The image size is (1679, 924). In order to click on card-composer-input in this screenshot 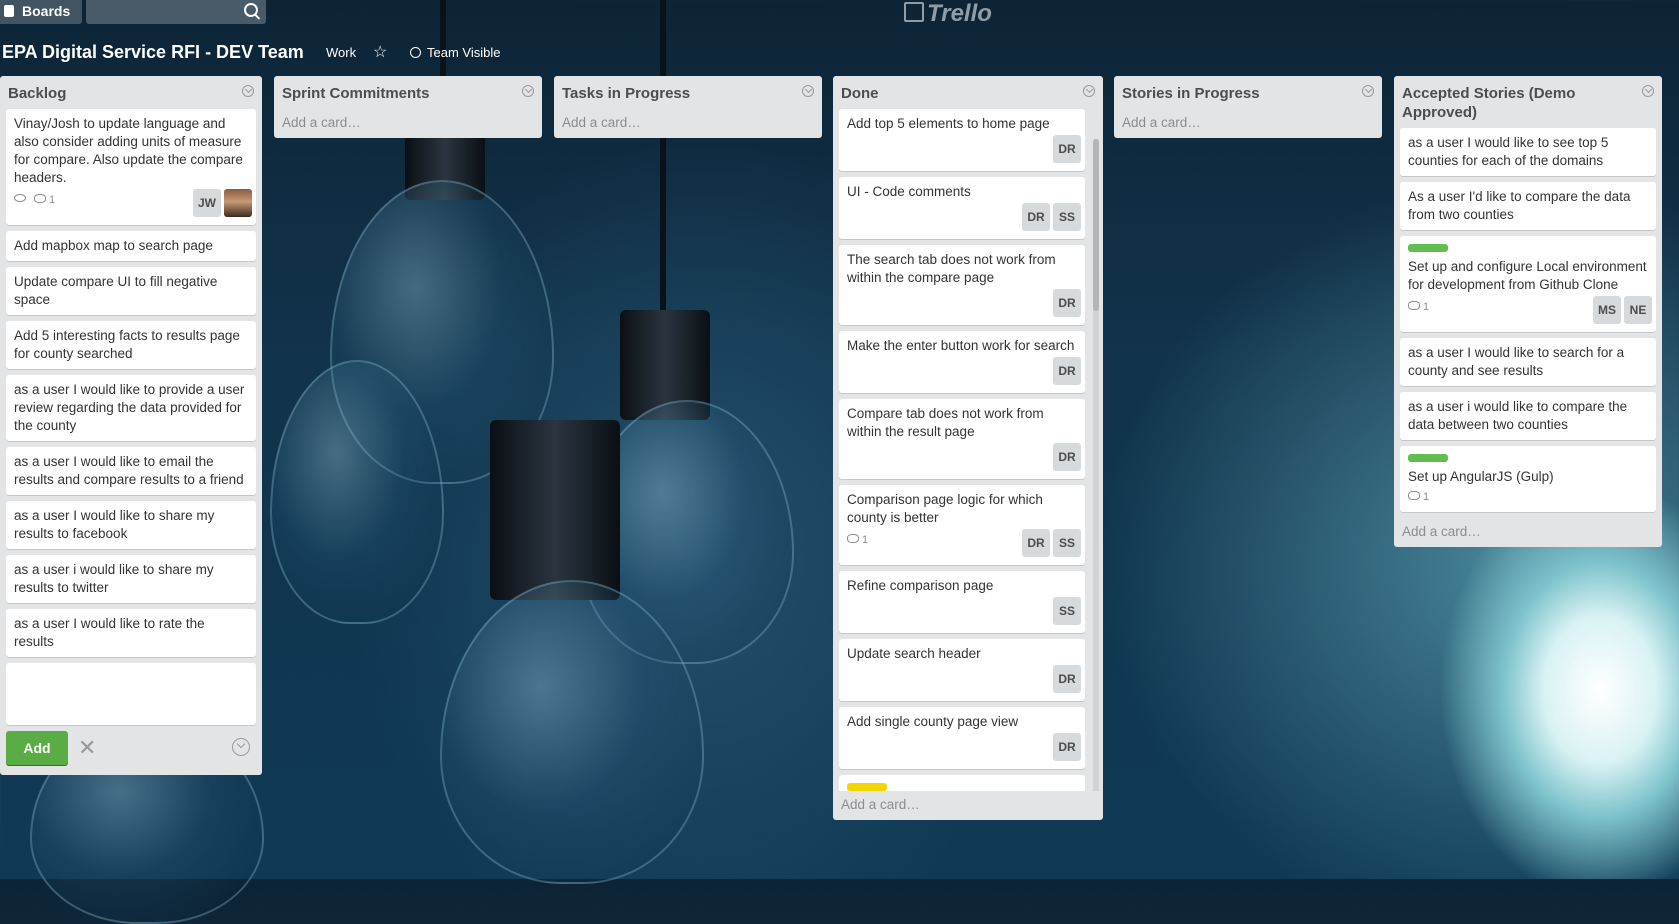, I will do `click(131, 694)`.